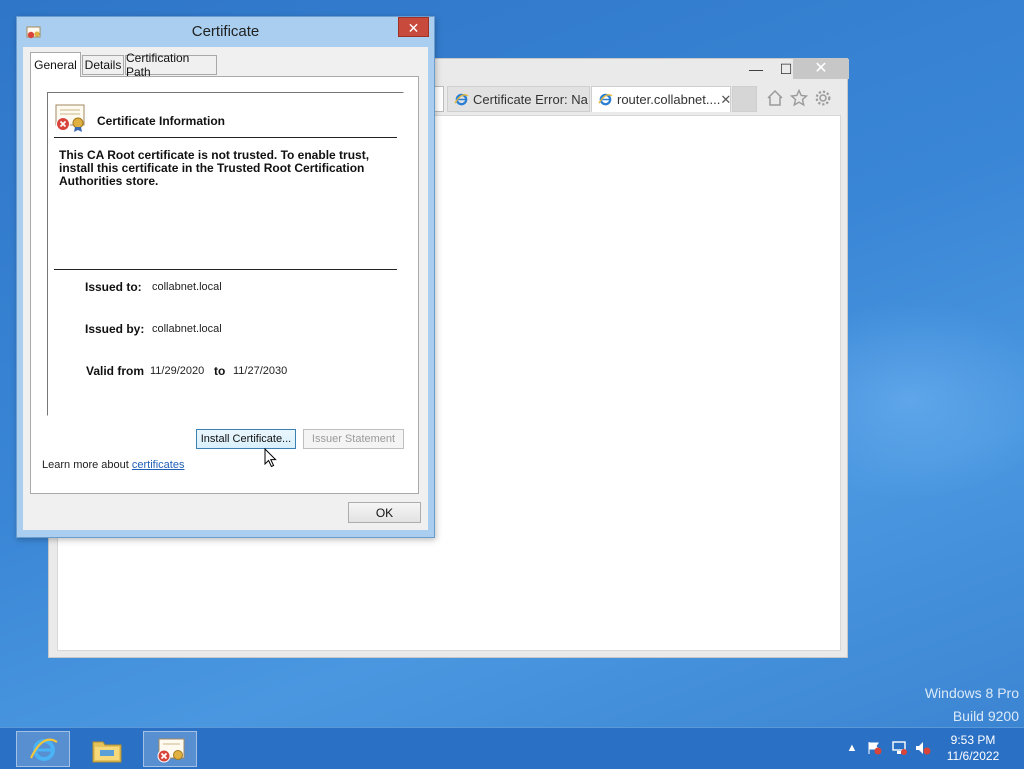 The width and height of the screenshot is (1024, 769). I want to click on dialog-title: Certificate, so click(225, 31).